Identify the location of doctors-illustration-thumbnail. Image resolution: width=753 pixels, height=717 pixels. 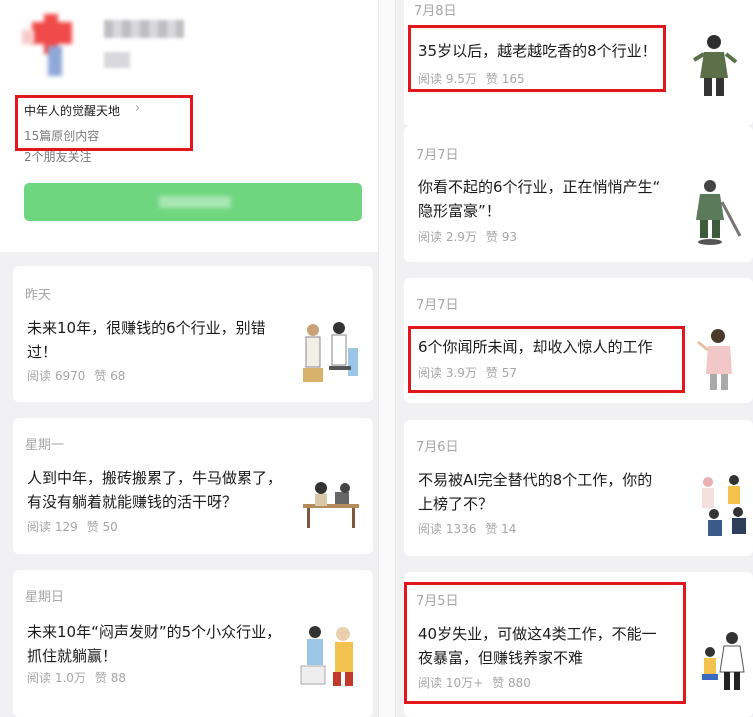
(329, 353).